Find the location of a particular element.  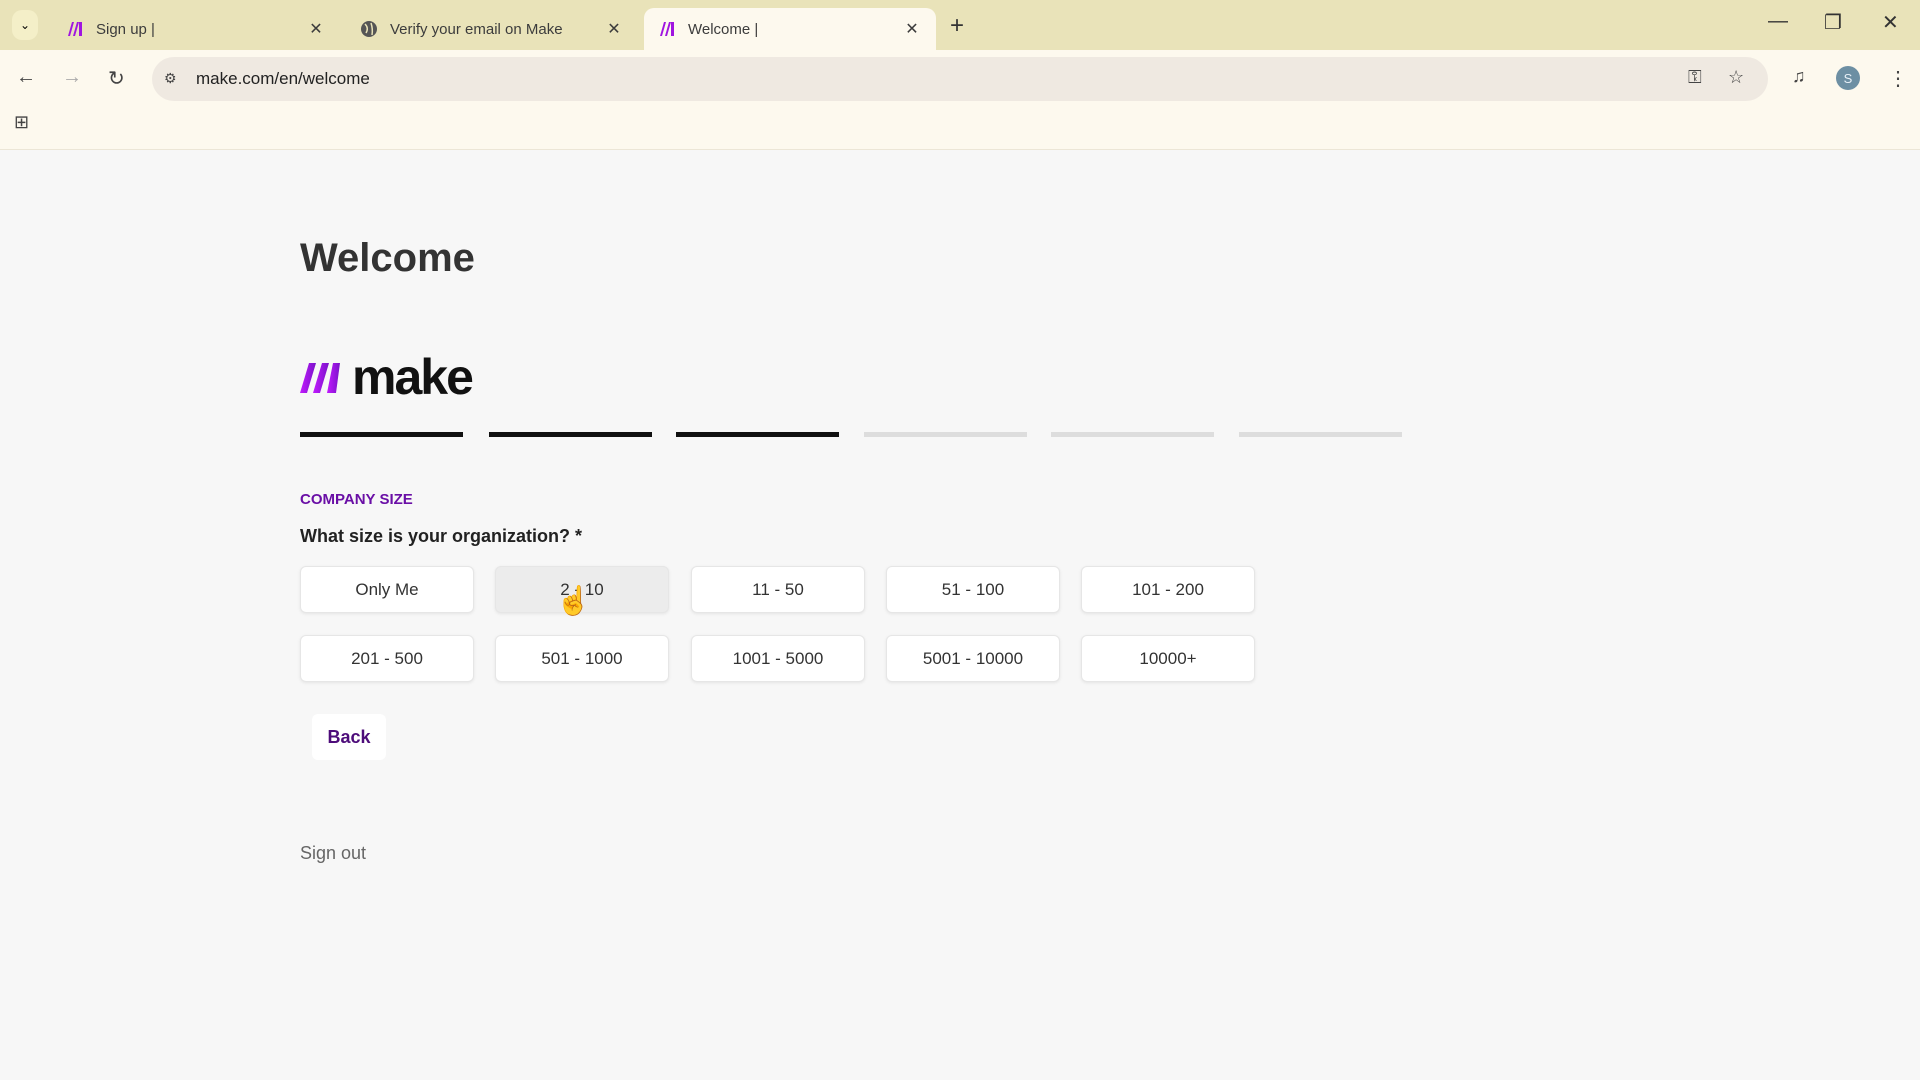

browser-toolbar: ← → ↻ ⚙ make.com/en/welcome ⚿ ☆ ♫ S ⋮ ⊞ is located at coordinates (960, 100).